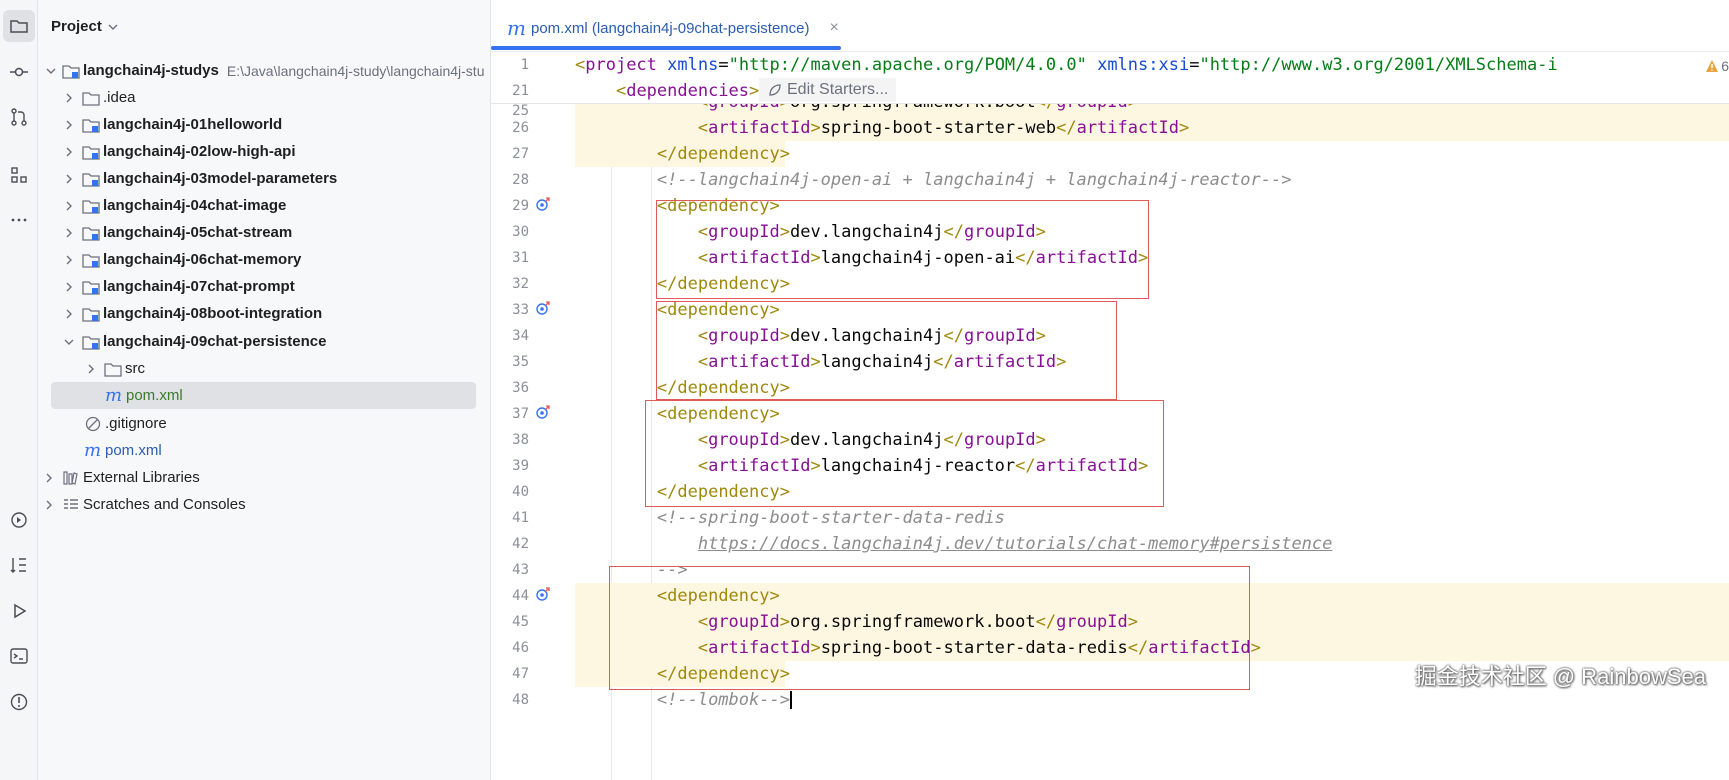  What do you see at coordinates (520, 128) in the screenshot?
I see `line-number: 26` at bounding box center [520, 128].